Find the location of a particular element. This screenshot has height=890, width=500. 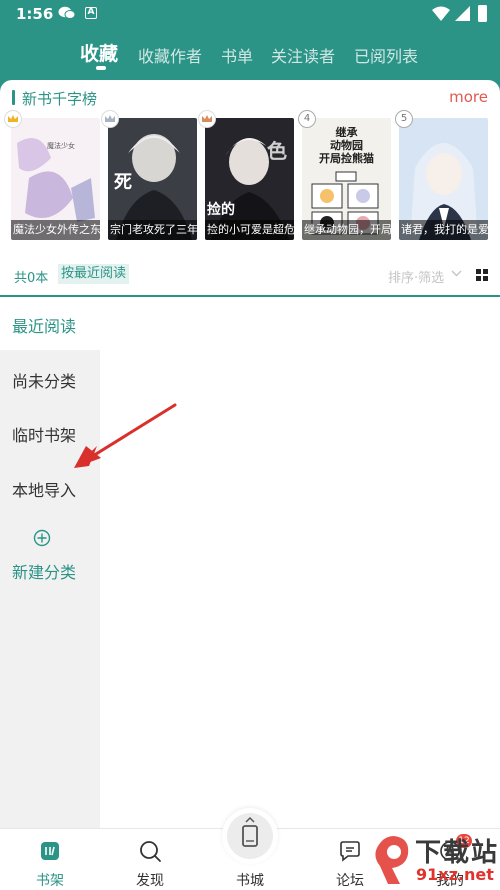

top-tab-bar: 收藏 收藏作者 书单 关注读者 已阅列表 is located at coordinates (250, 56).